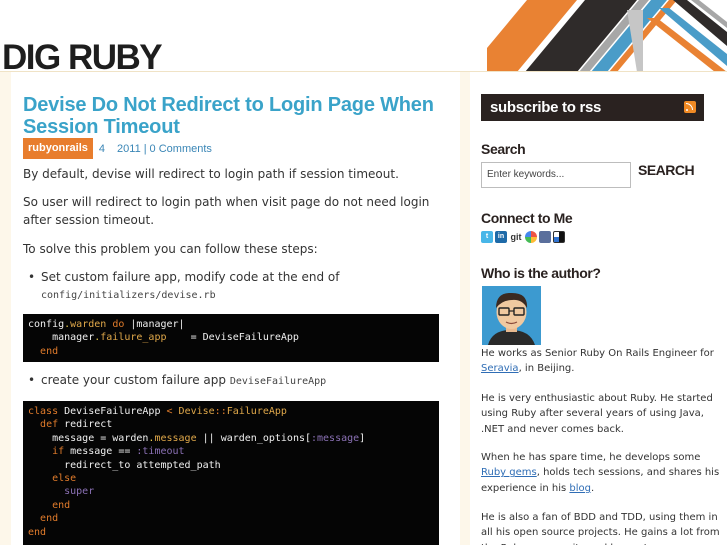 This screenshot has height=545, width=727. What do you see at coordinates (501, 237) in the screenshot?
I see `linkedin-icon: in` at bounding box center [501, 237].